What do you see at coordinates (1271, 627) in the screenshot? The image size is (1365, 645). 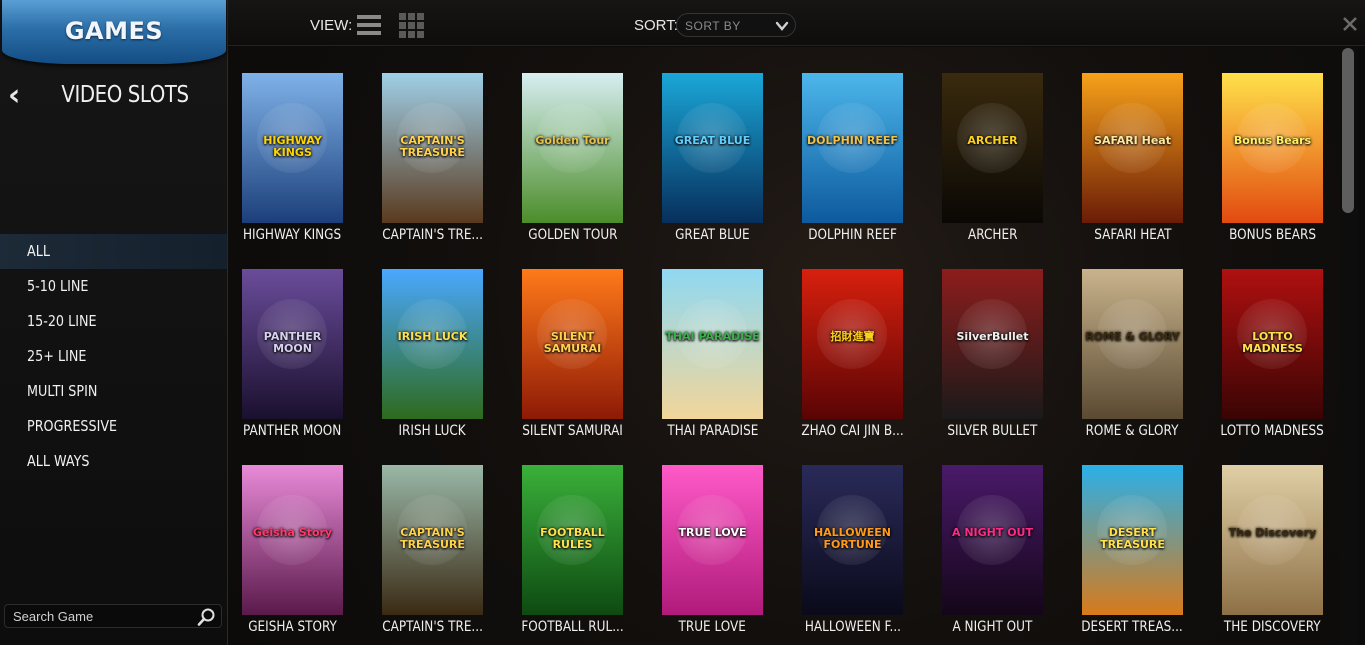 I see `game-title: THE DISCOVERY` at bounding box center [1271, 627].